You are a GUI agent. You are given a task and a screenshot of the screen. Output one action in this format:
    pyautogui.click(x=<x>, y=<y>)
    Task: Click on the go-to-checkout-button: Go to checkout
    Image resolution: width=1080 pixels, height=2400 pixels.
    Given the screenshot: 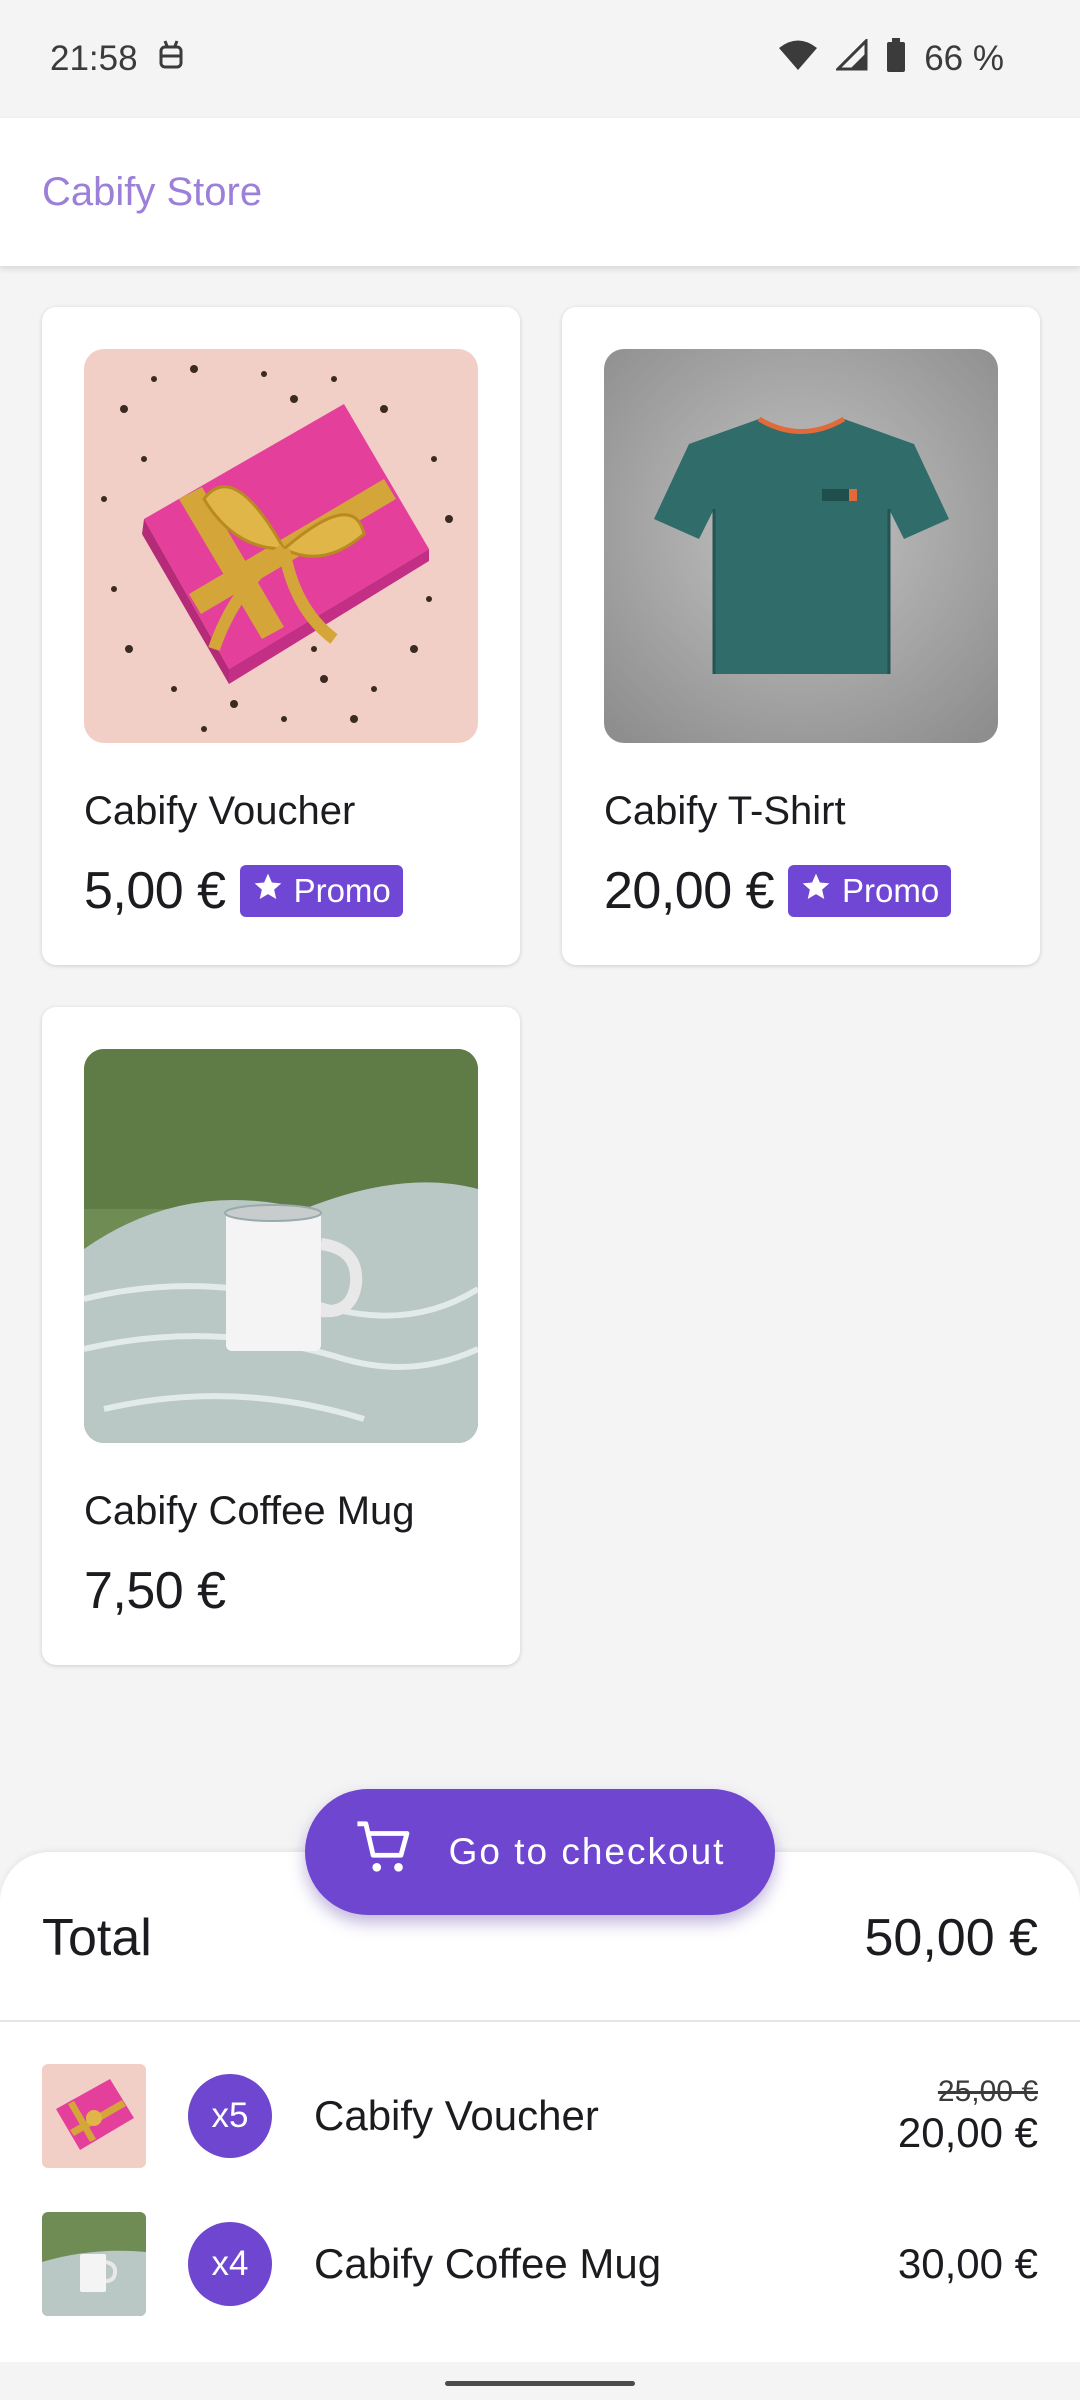 What is the action you would take?
    pyautogui.click(x=540, y=1852)
    